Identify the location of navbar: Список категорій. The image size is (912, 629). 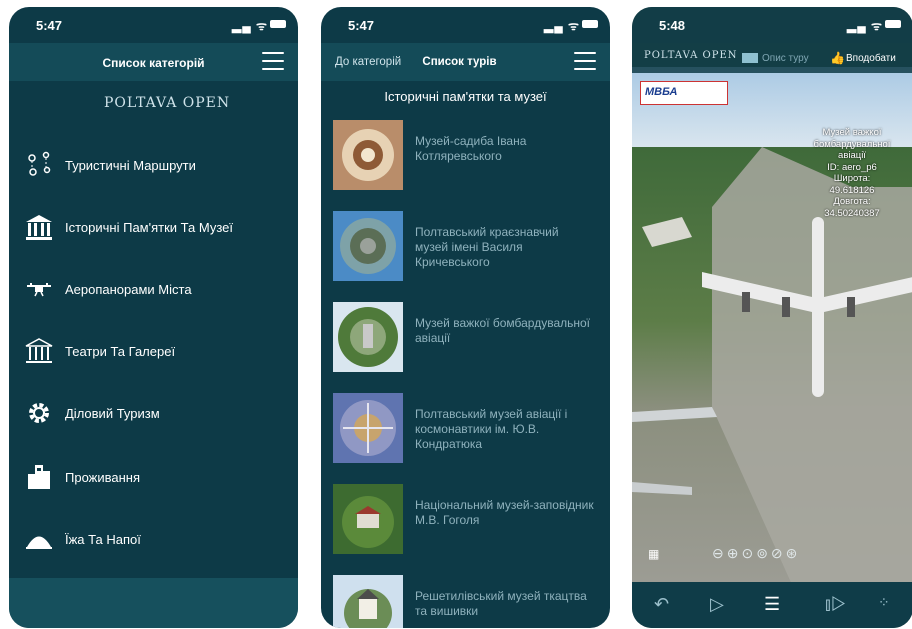
(153, 62).